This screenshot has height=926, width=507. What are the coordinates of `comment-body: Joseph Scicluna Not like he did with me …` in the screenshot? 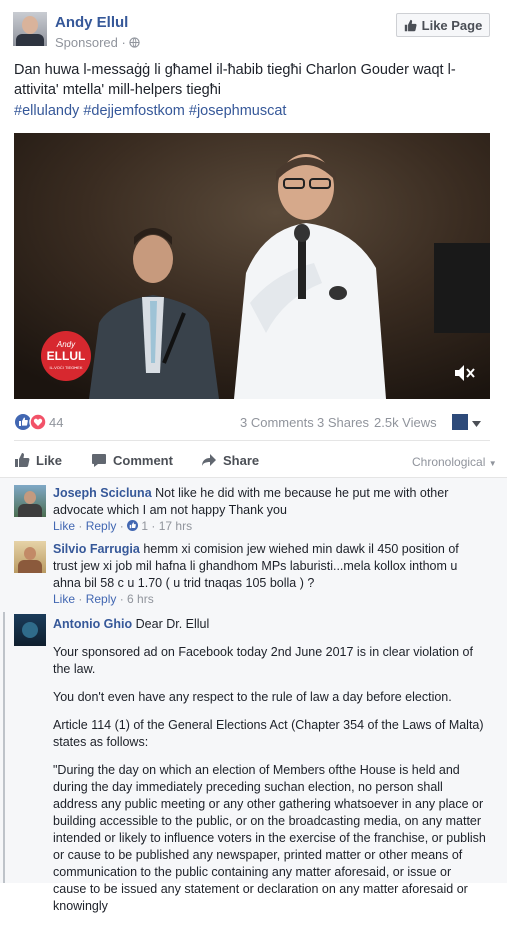 It's located at (268, 502).